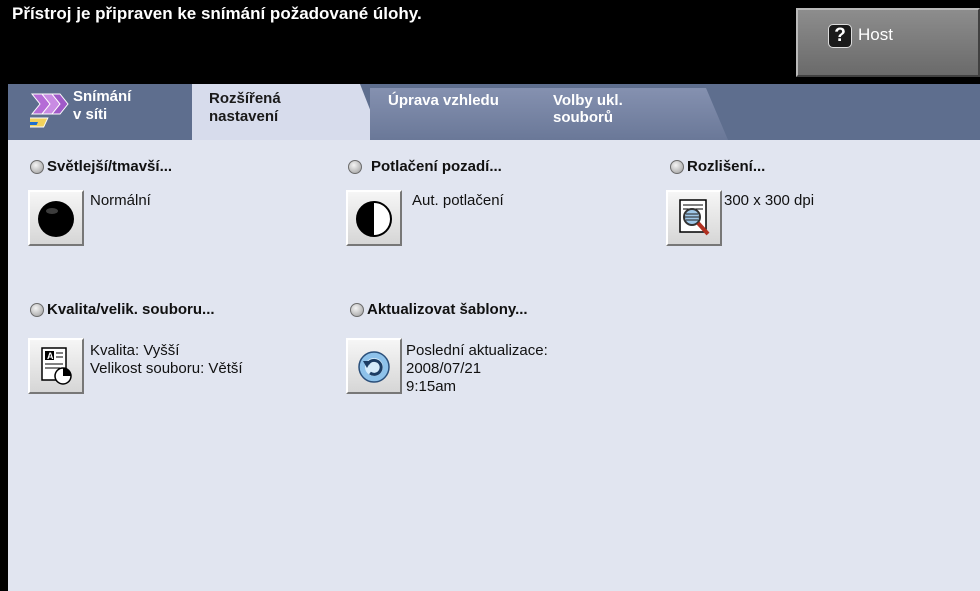 The width and height of the screenshot is (980, 591). What do you see at coordinates (287, 112) in the screenshot?
I see `tab-advanced-settings: Rozšířená nastavení` at bounding box center [287, 112].